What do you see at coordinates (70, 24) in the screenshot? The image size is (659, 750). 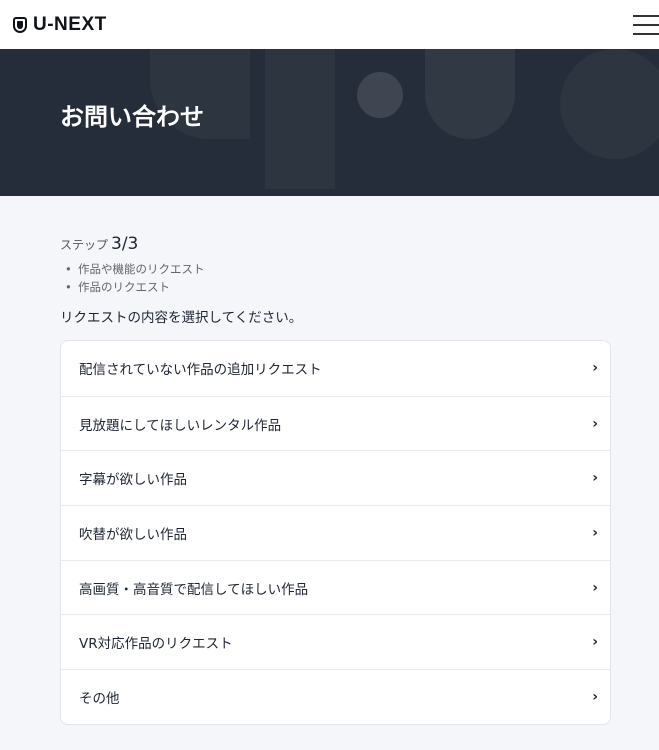 I see `logo-text: U-NEXT` at bounding box center [70, 24].